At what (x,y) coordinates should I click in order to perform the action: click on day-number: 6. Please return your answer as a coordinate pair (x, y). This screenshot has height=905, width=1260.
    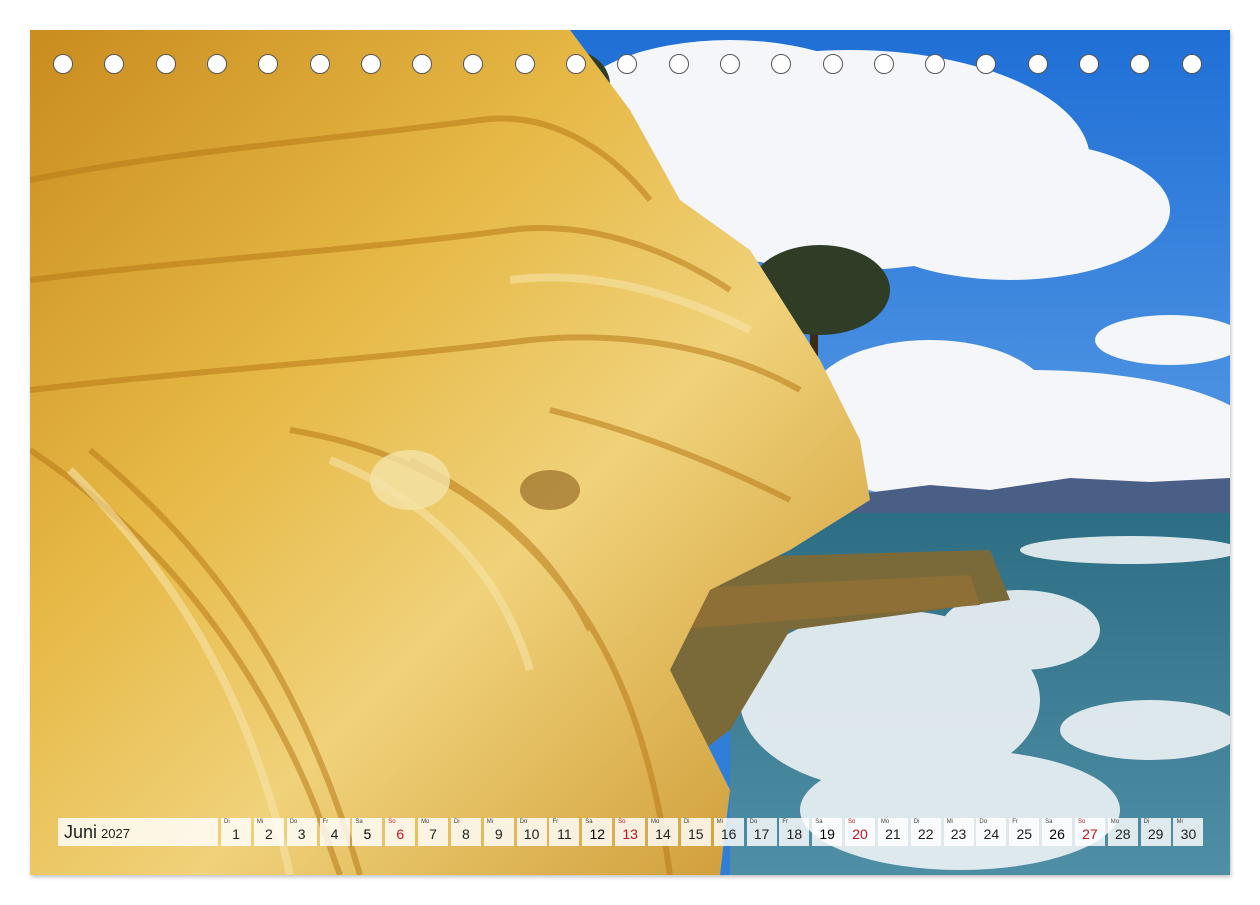
    Looking at the image, I should click on (400, 834).